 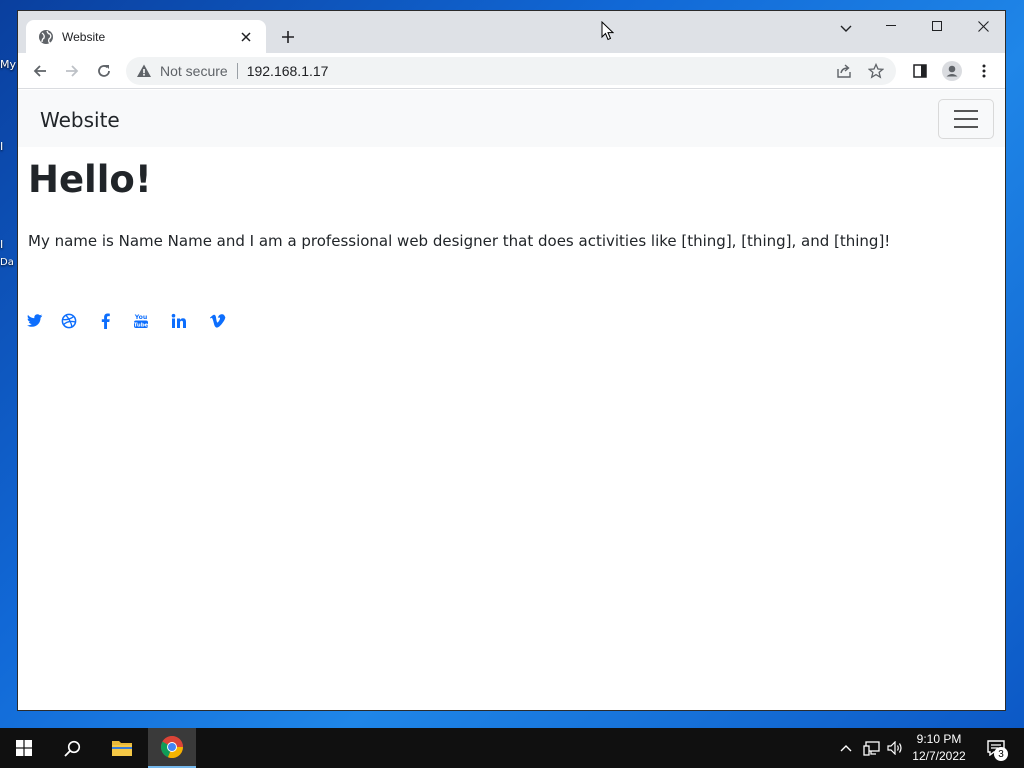 I want to click on vimeo-icon, so click(x=218, y=321).